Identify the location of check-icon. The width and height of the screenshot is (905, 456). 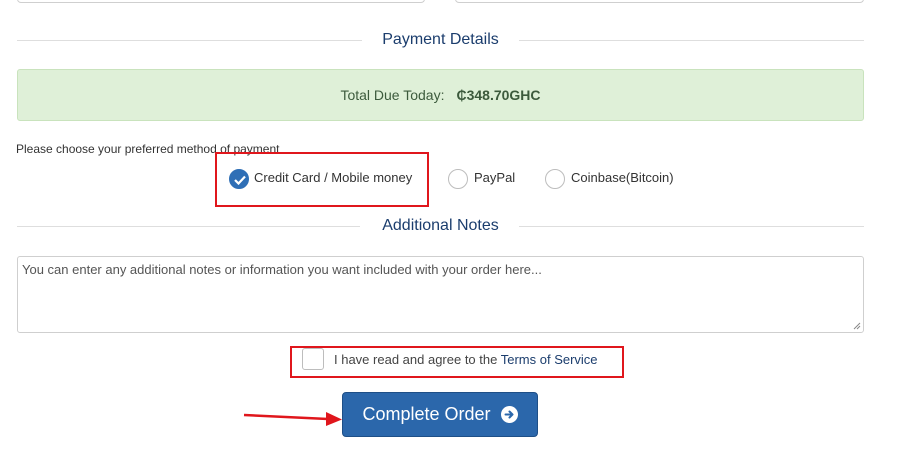
(240, 180).